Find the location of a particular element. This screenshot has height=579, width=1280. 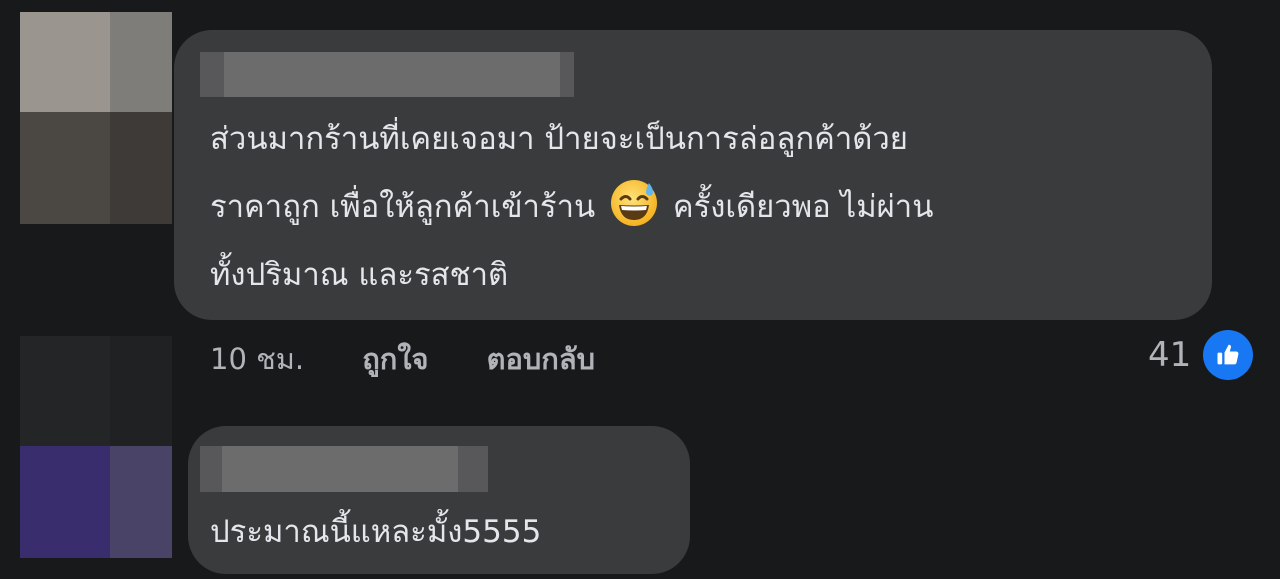

thumbs-up-icon is located at coordinates (1228, 355).